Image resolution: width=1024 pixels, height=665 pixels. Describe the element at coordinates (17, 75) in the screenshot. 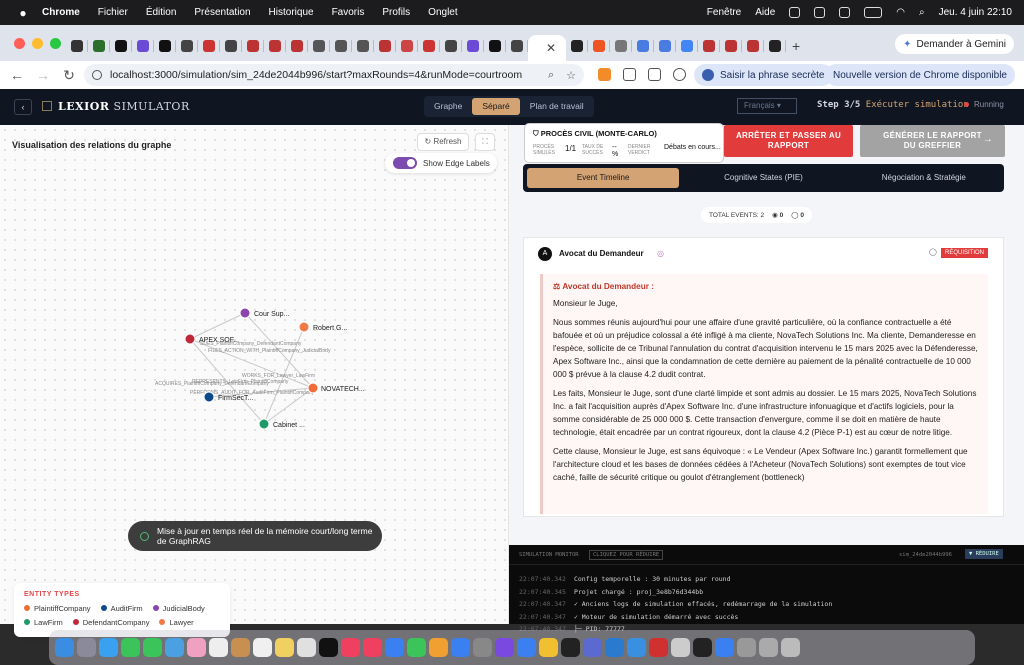

I see `back-icon: ←` at that location.